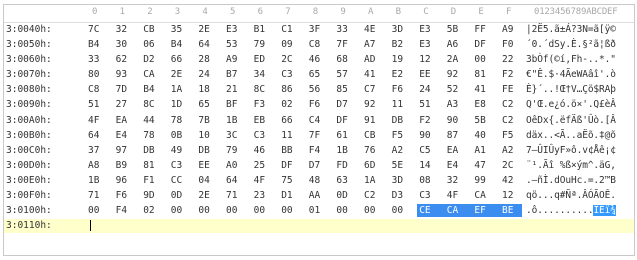 This screenshot has width=637, height=260. What do you see at coordinates (372, 44) in the screenshot?
I see `hex-byte: A7` at bounding box center [372, 44].